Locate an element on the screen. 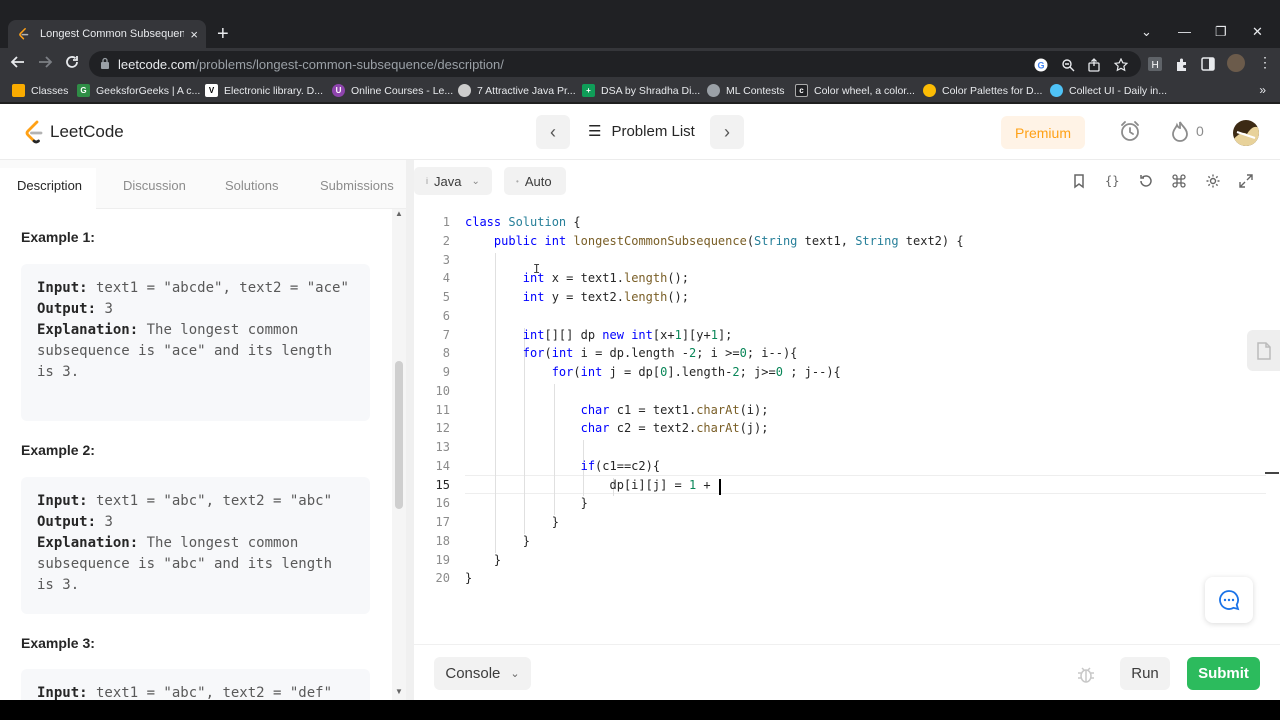 Image resolution: width=1280 pixels, height=720 pixels. zoom-icon is located at coordinates (1068, 65).